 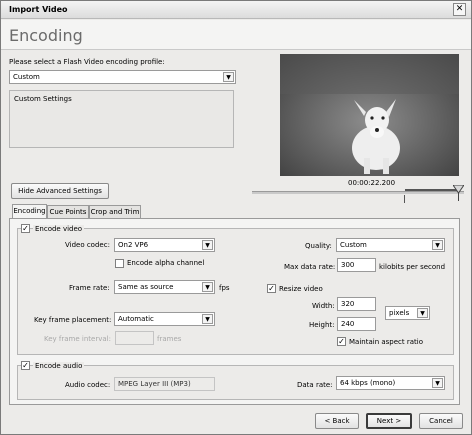 What do you see at coordinates (164, 319) in the screenshot?
I see `keyframe-placement-select: Automatic ▼` at bounding box center [164, 319].